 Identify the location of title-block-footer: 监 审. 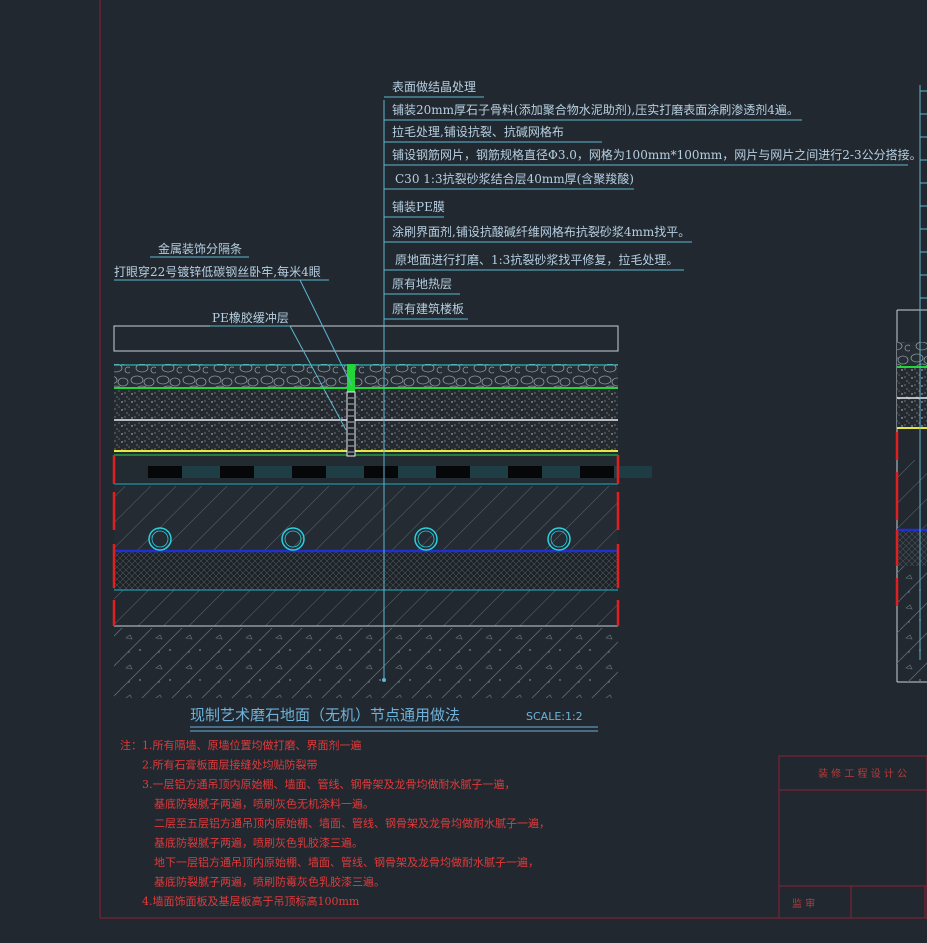
(803, 903).